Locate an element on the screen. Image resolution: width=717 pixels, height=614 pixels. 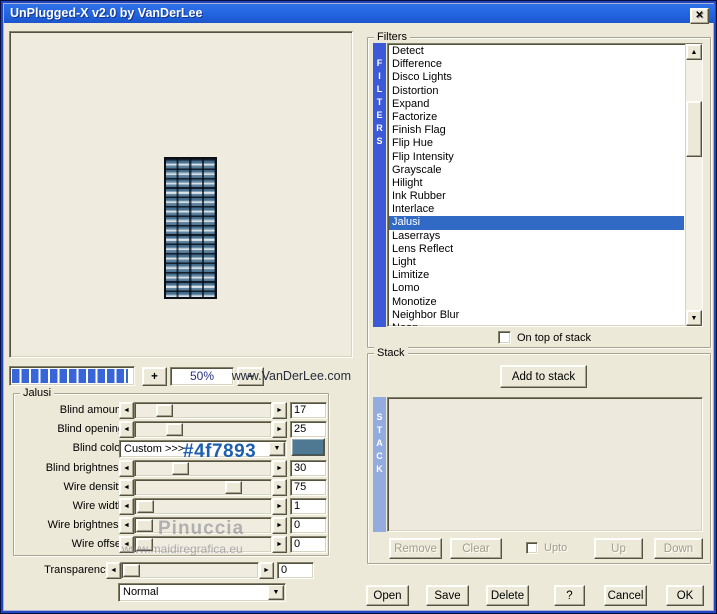
transparency-right-arrow: ► is located at coordinates (266, 570).